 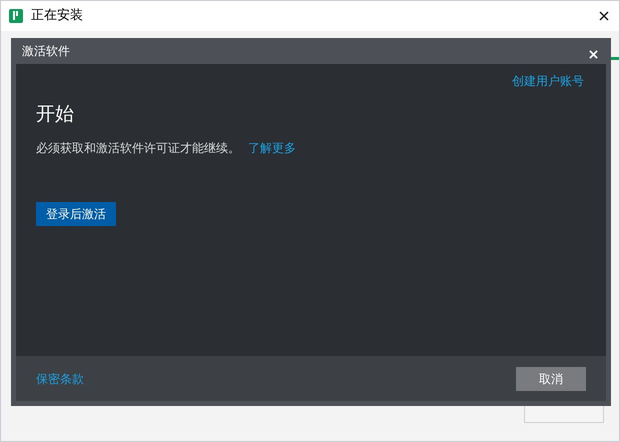 I want to click on cancel-button: 取消, so click(x=551, y=378).